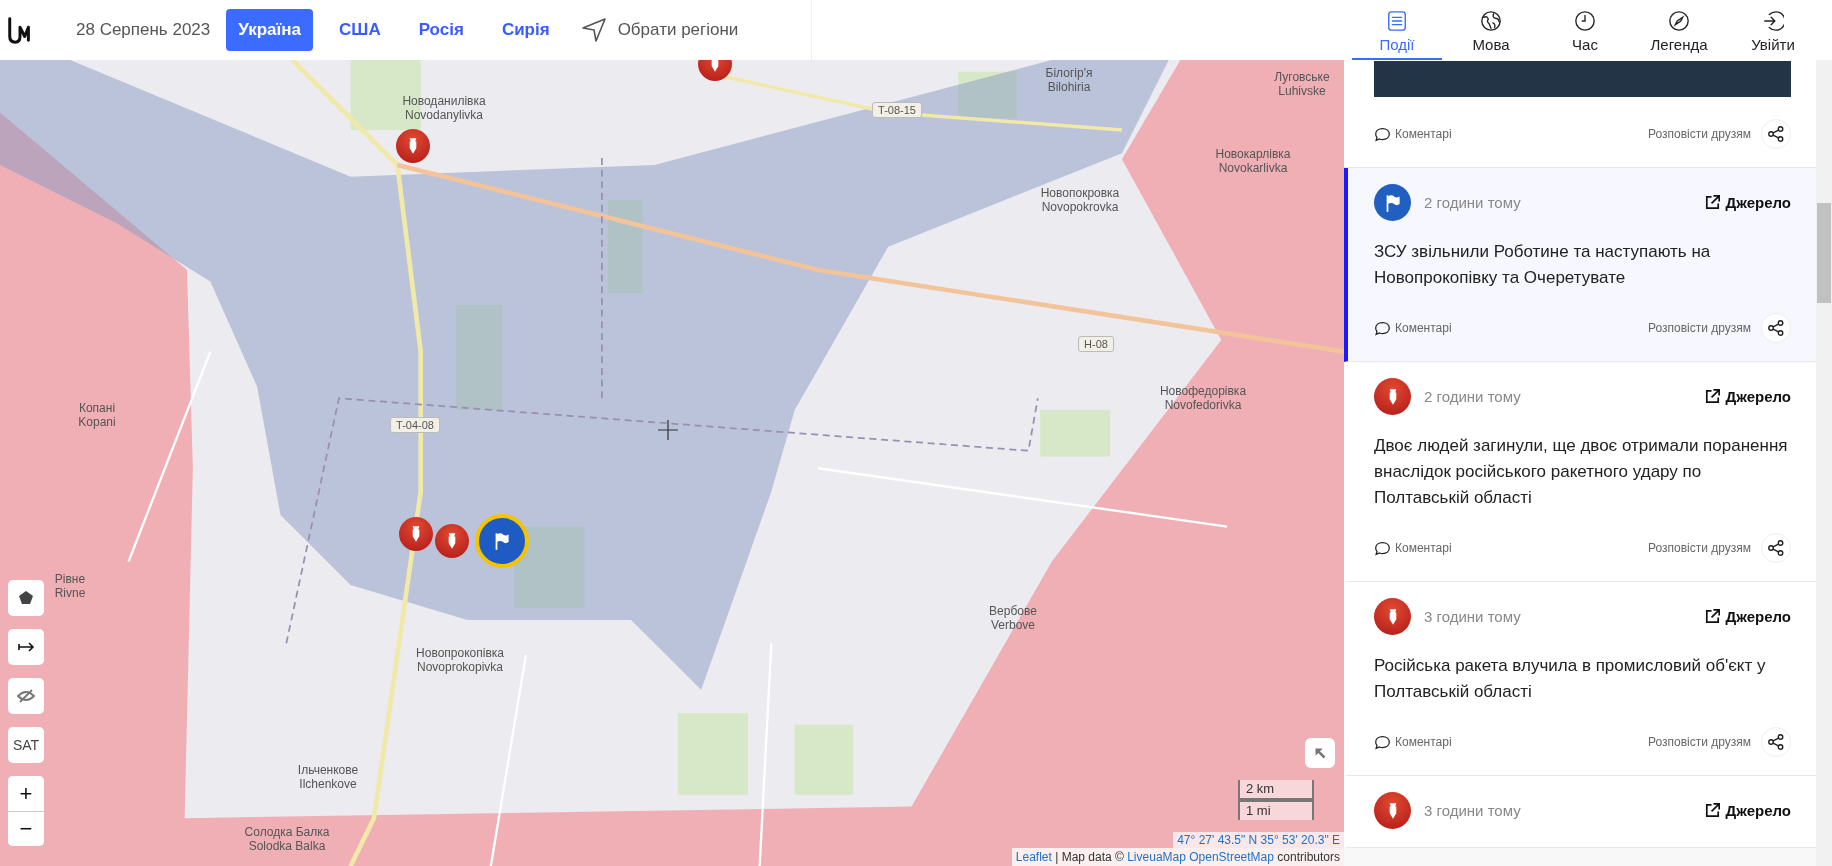  I want to click on draw-polygon-button, so click(26, 598).